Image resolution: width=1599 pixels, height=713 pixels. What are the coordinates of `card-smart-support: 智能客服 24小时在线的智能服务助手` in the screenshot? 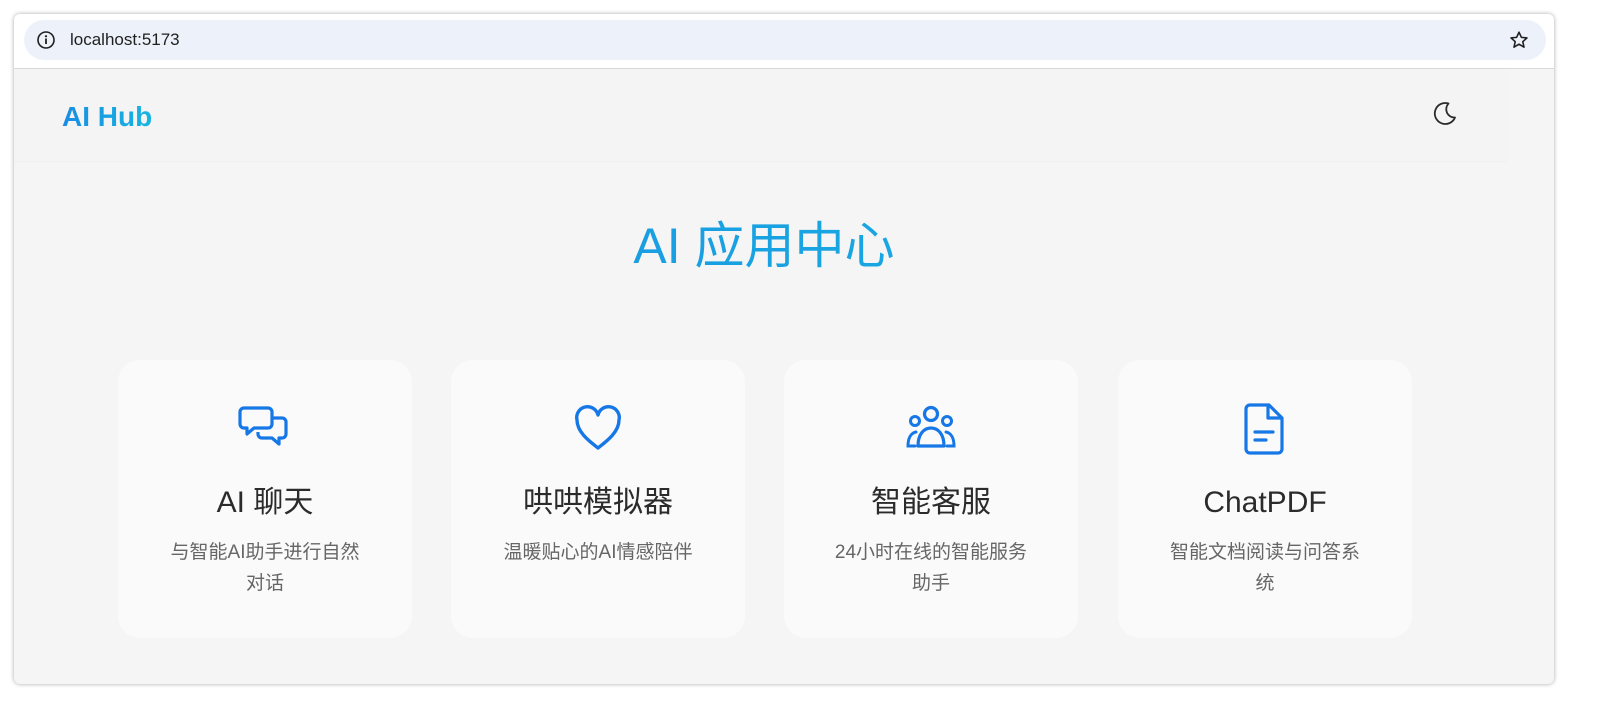 It's located at (931, 499).